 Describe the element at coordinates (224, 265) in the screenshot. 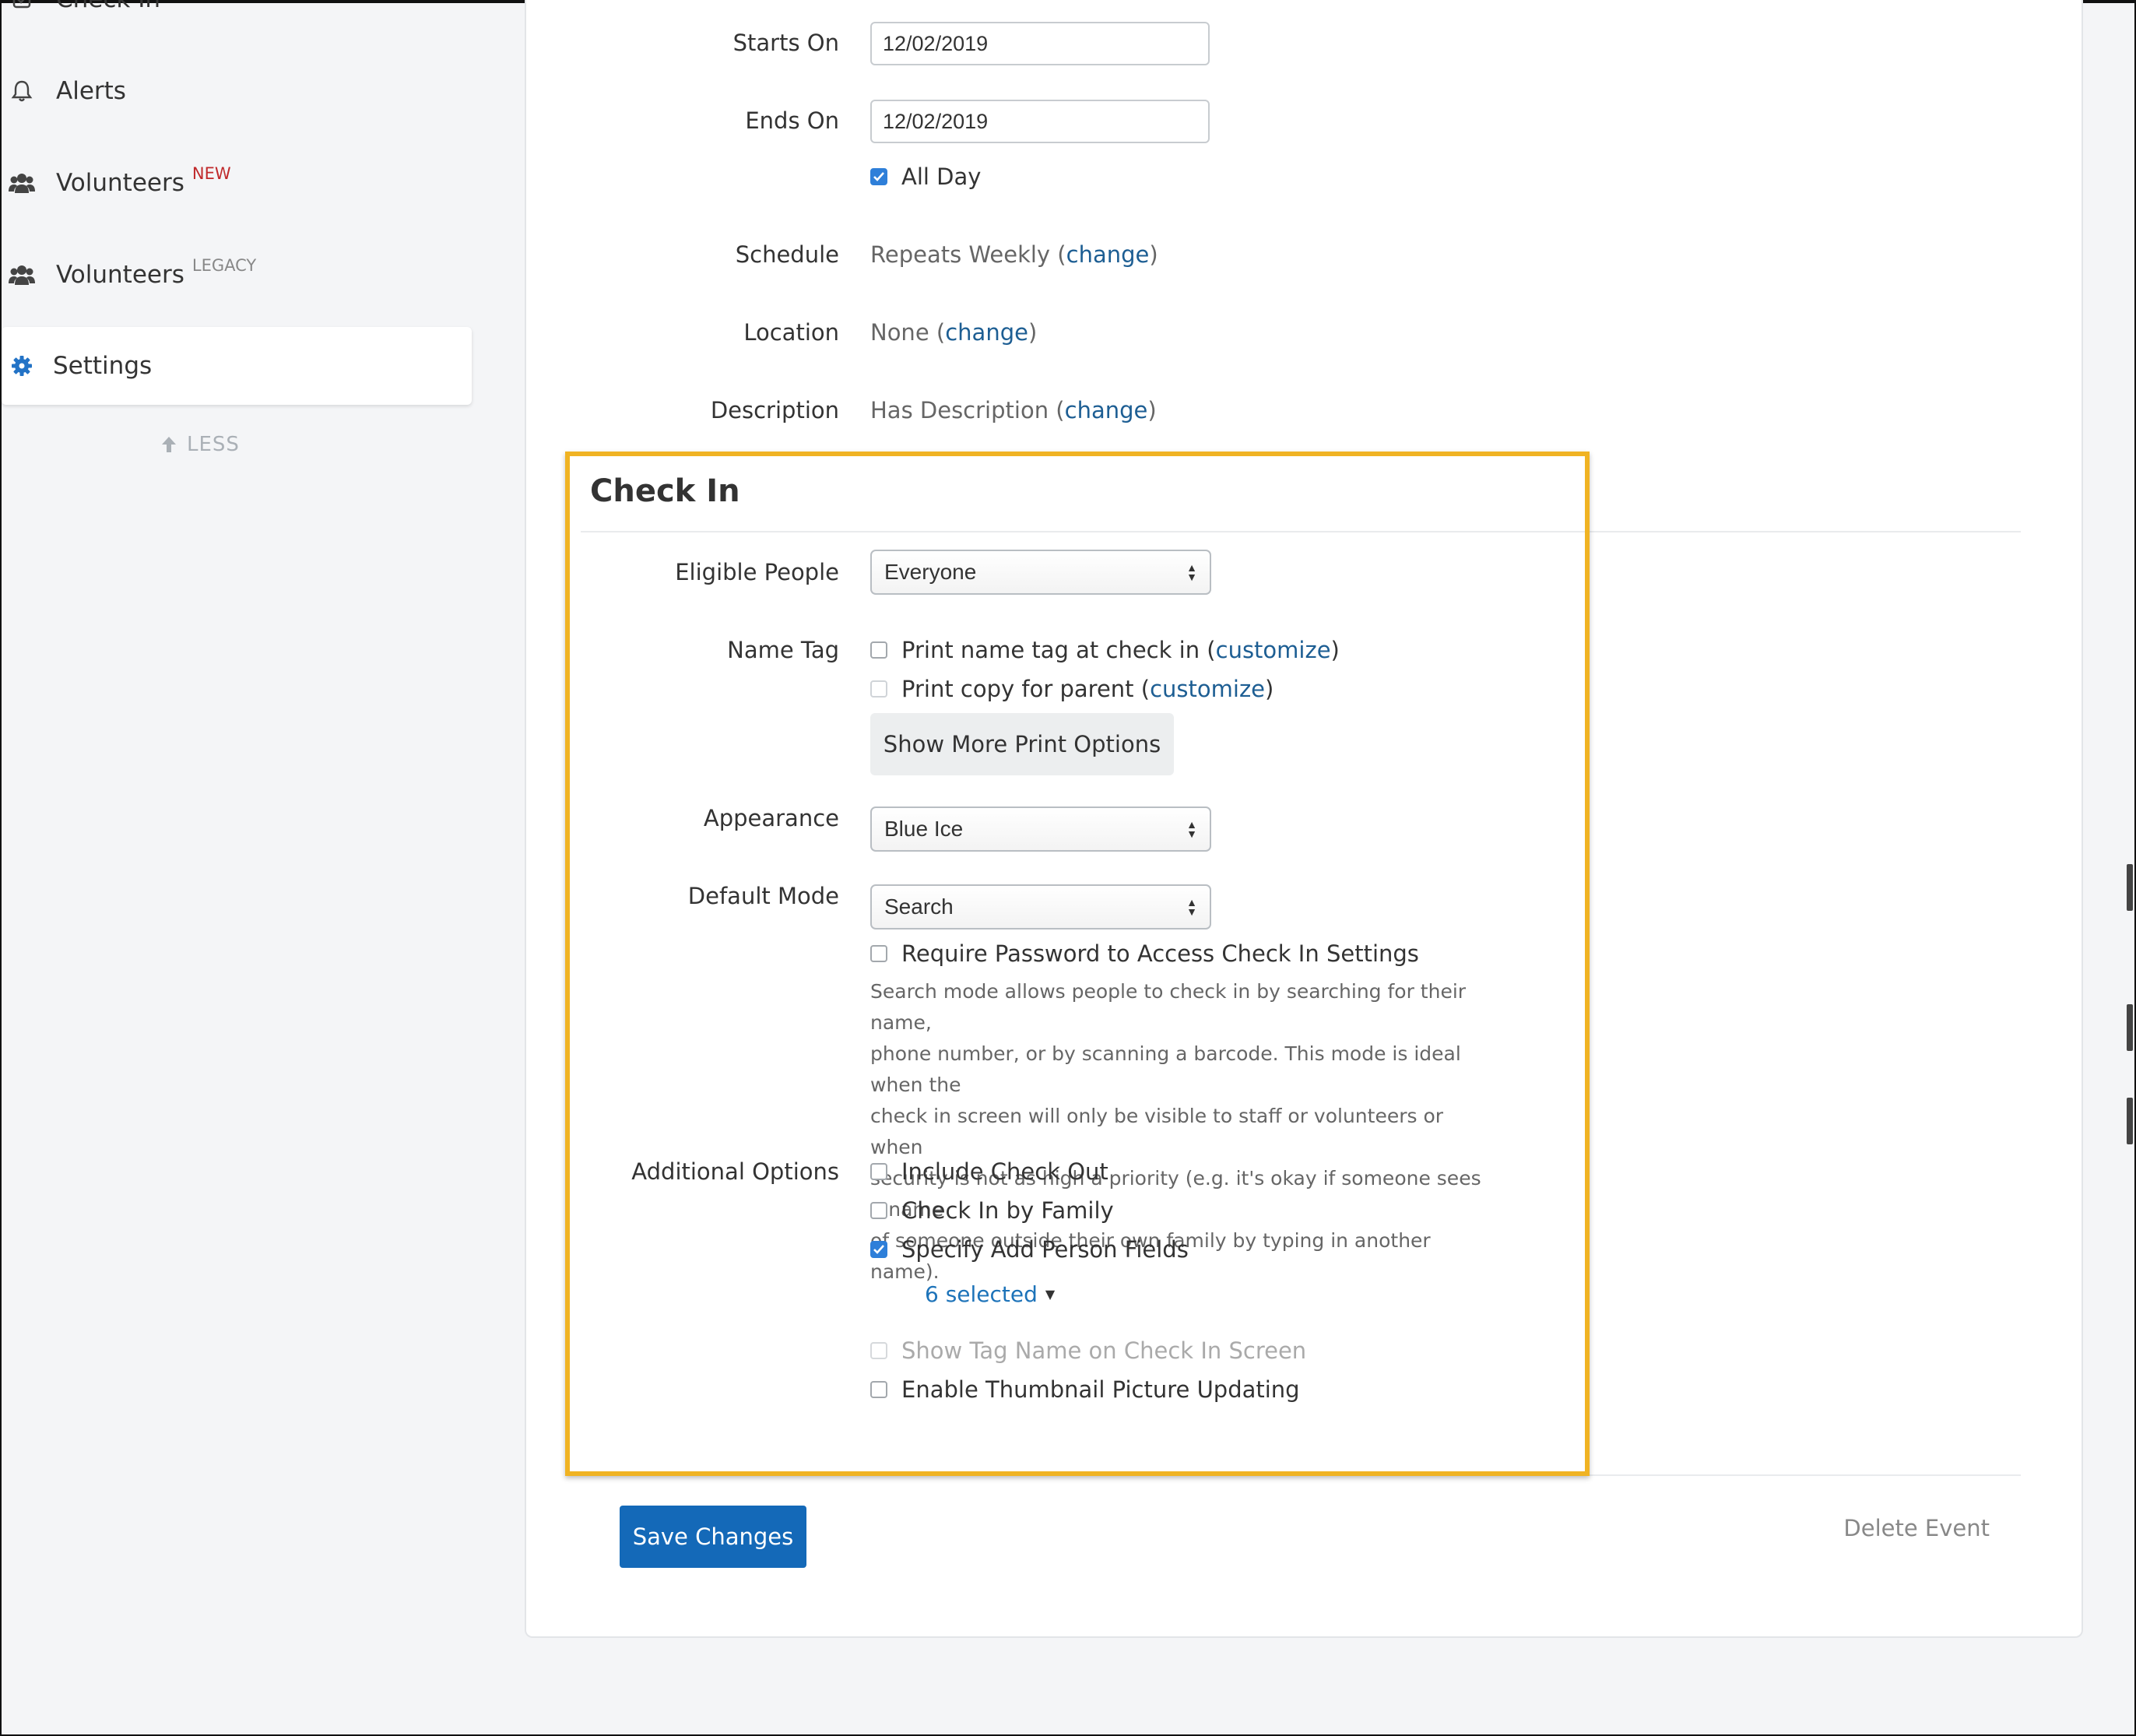

I see `legacy-badge: LEGACY` at that location.